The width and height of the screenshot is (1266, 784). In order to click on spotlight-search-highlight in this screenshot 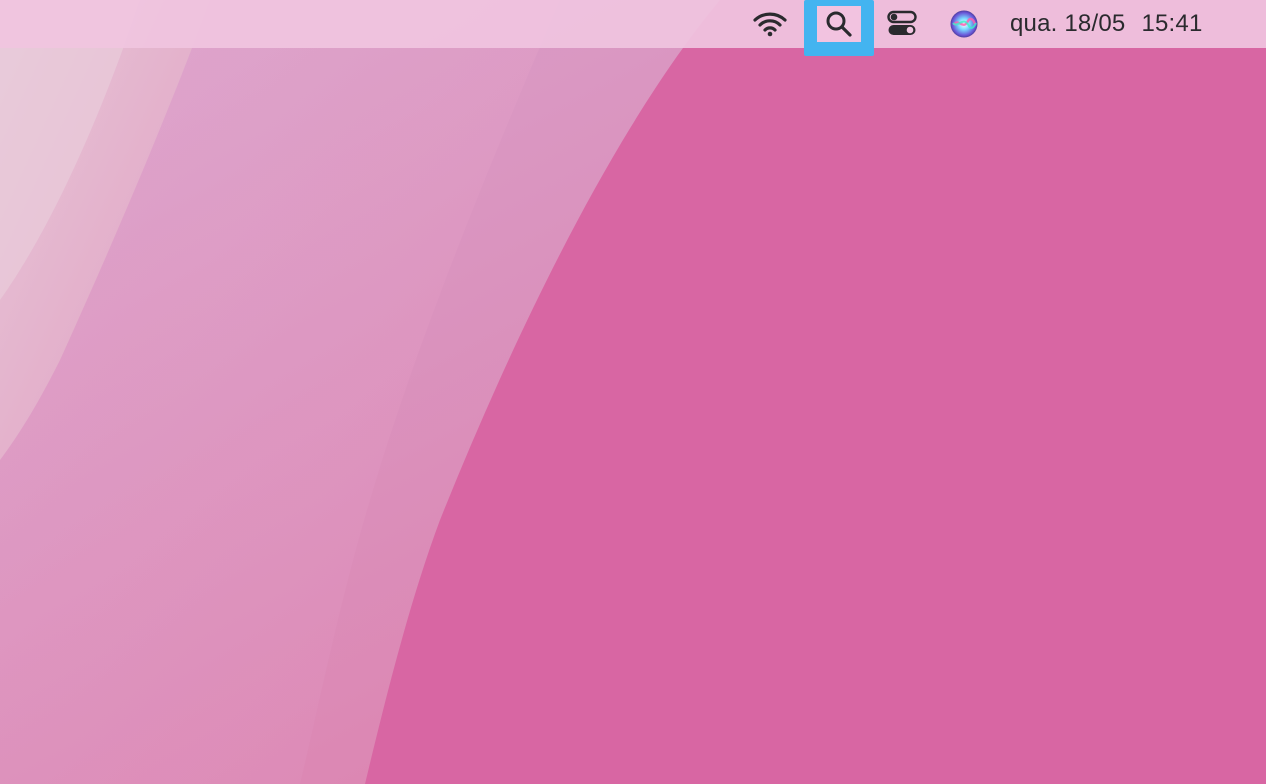, I will do `click(839, 24)`.